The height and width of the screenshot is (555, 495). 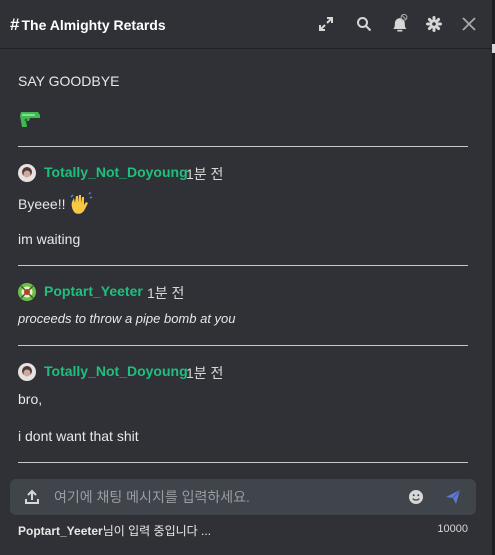 I want to click on message-text: Byeee!!, so click(x=55, y=203).